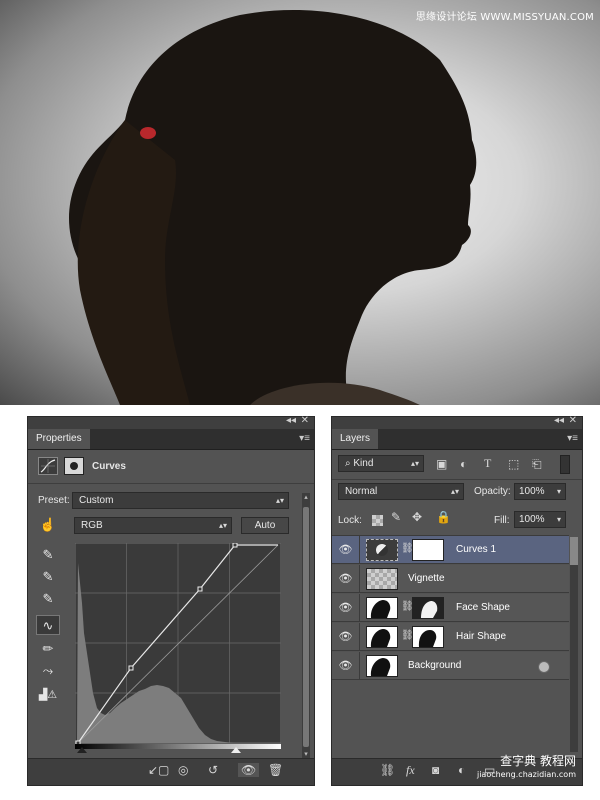 This screenshot has width=600, height=800. What do you see at coordinates (441, 464) in the screenshot?
I see `filter-pixel-icon: ▣` at bounding box center [441, 464].